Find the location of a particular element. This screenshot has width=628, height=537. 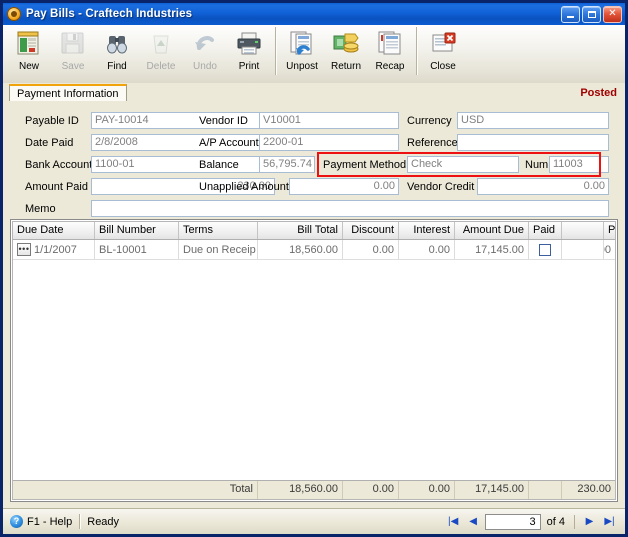

toolbar-delete-button: Delete is located at coordinates (161, 52).